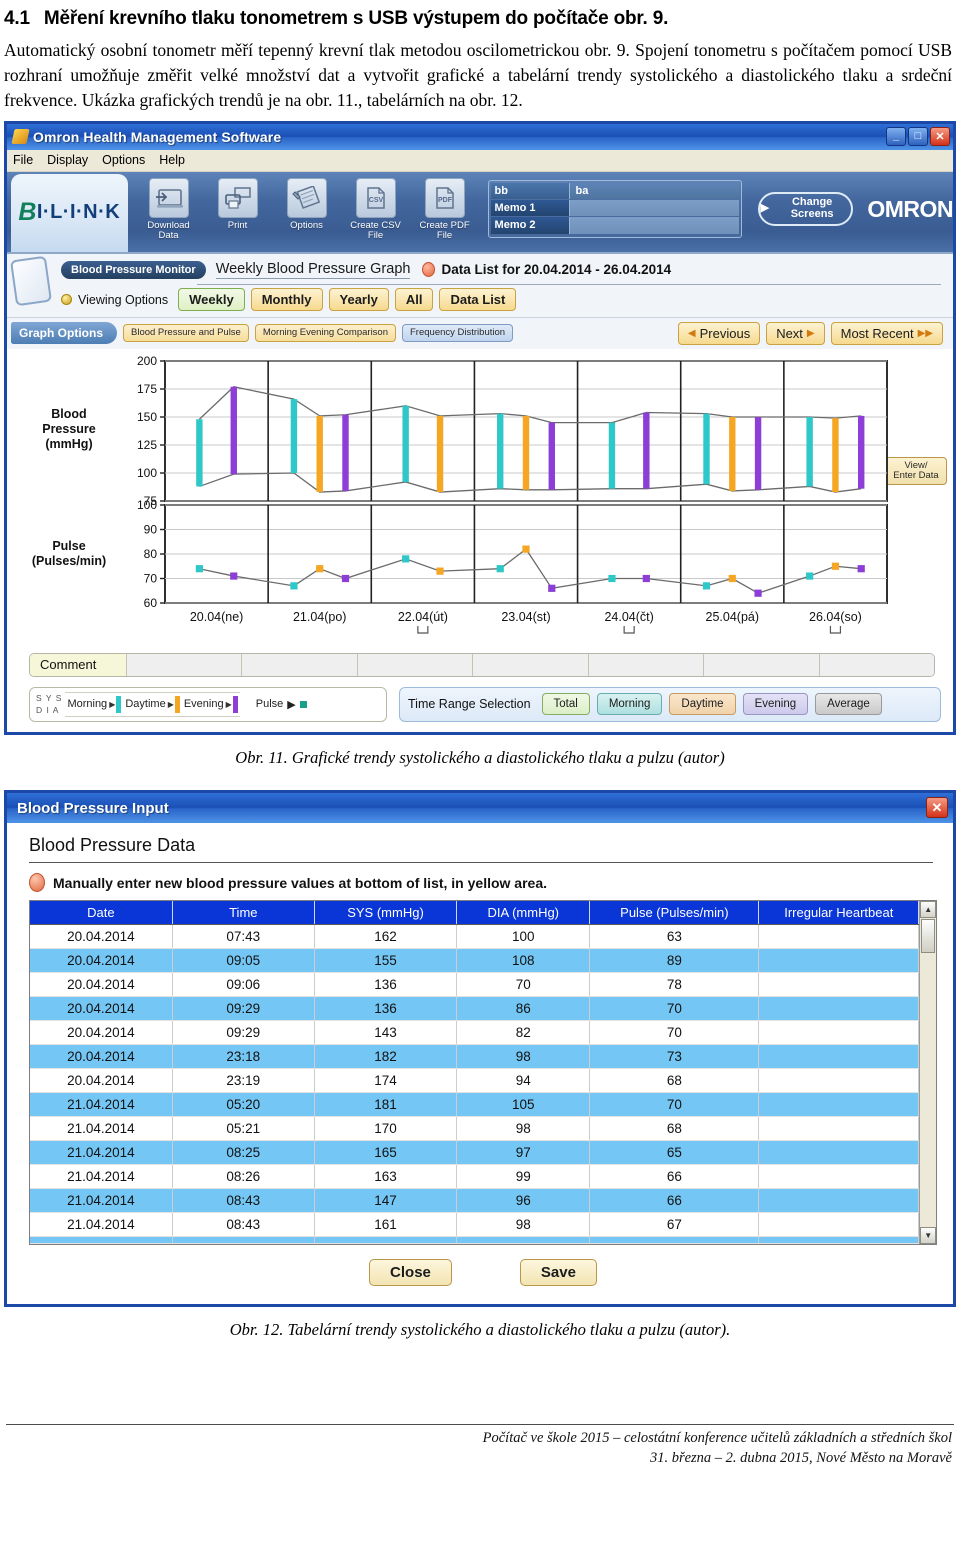 The height and width of the screenshot is (1543, 960). What do you see at coordinates (386, 1009) in the screenshot?
I see `table-cell: 136` at bounding box center [386, 1009].